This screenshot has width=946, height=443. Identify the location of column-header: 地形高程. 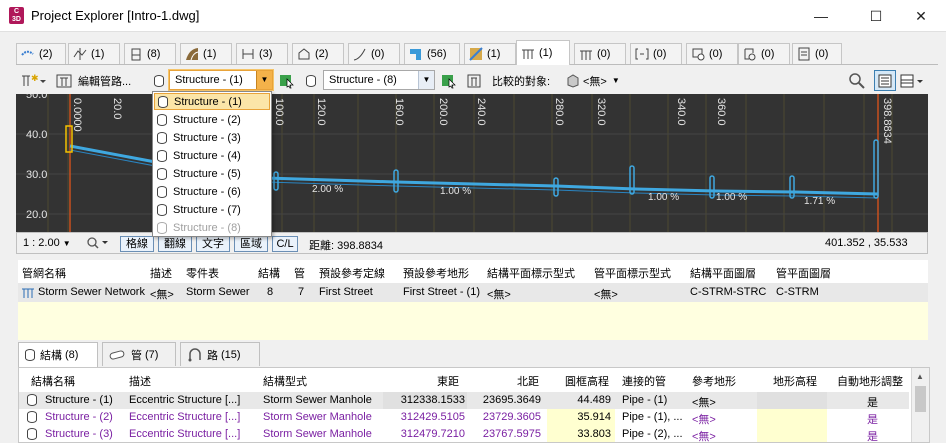
(795, 381).